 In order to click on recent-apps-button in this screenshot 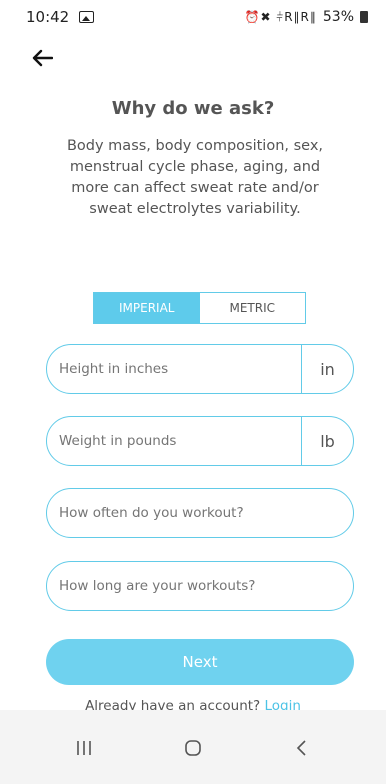, I will do `click(84, 748)`.